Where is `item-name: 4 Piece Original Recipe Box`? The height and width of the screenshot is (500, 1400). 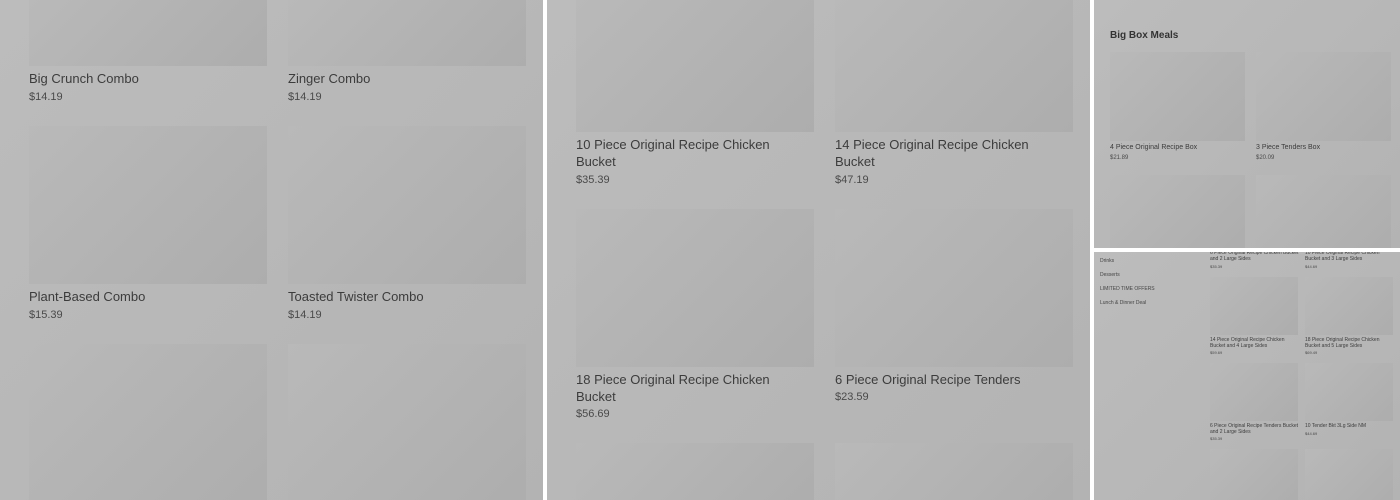 item-name: 4 Piece Original Recipe Box is located at coordinates (1153, 147).